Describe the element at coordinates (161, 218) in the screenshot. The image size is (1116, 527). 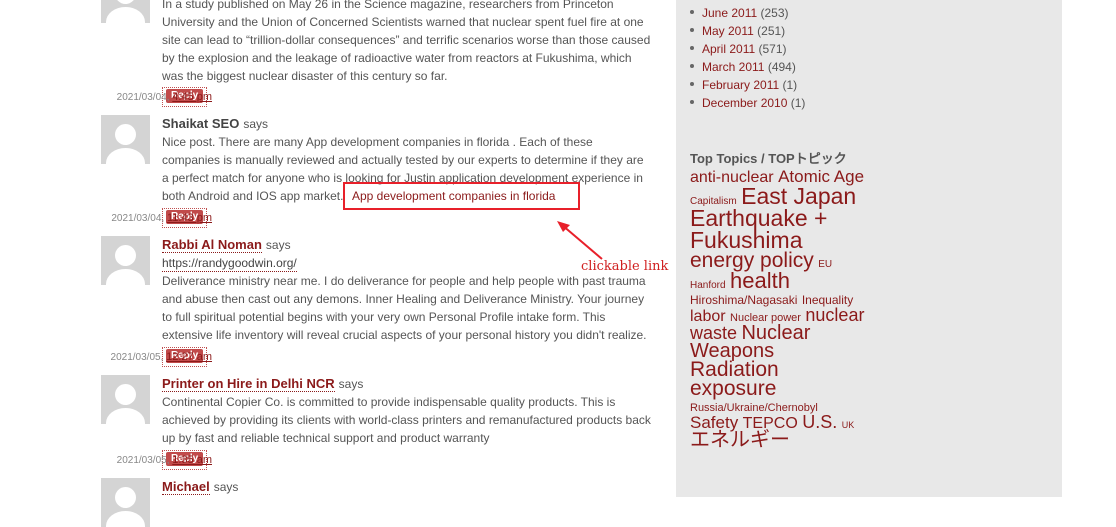
I see `comment-date: 2021/03/04, 11:43 pm` at that location.